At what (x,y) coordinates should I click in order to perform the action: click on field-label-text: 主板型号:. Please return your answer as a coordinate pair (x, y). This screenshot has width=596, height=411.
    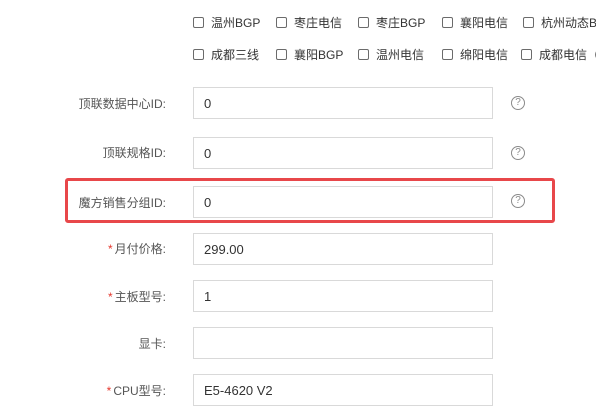
    Looking at the image, I should click on (140, 297).